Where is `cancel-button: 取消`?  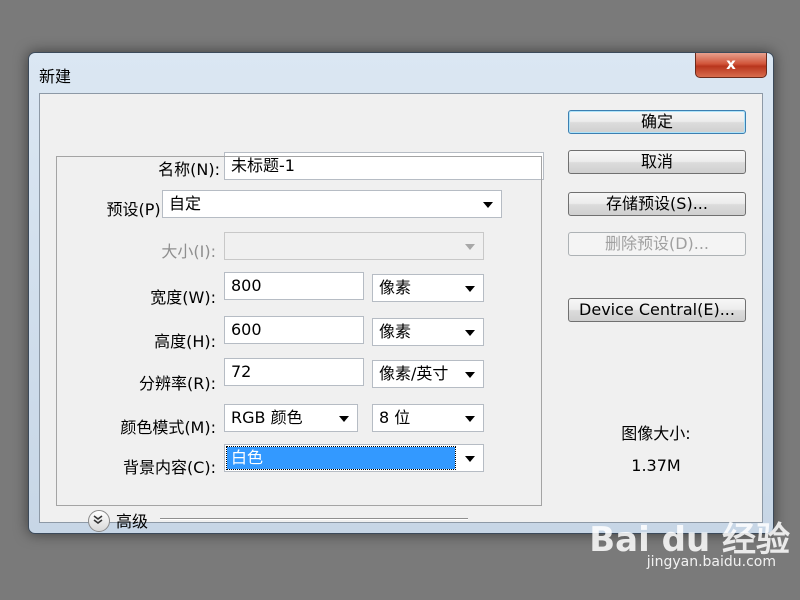 cancel-button: 取消 is located at coordinates (657, 162).